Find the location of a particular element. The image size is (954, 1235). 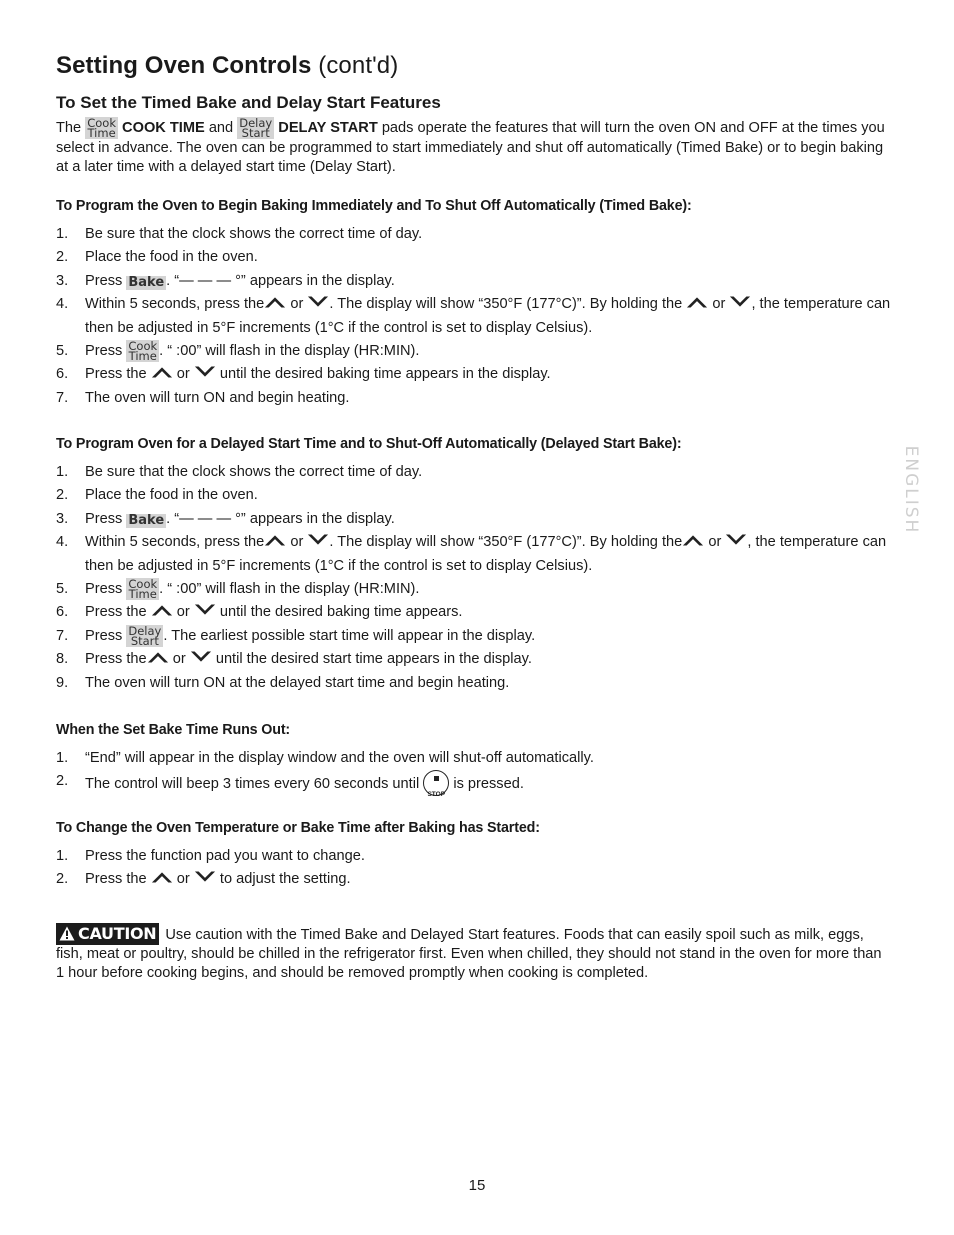

intro-text: and is located at coordinates (221, 128).